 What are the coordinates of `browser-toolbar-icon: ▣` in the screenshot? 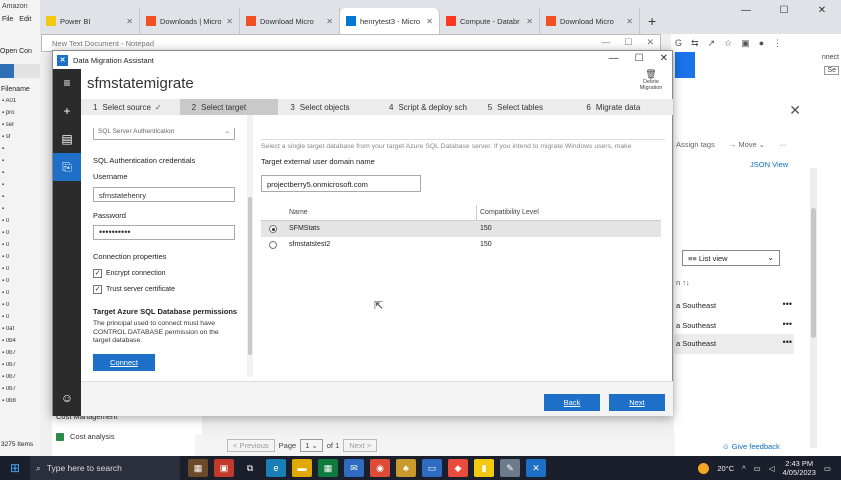 It's located at (745, 43).